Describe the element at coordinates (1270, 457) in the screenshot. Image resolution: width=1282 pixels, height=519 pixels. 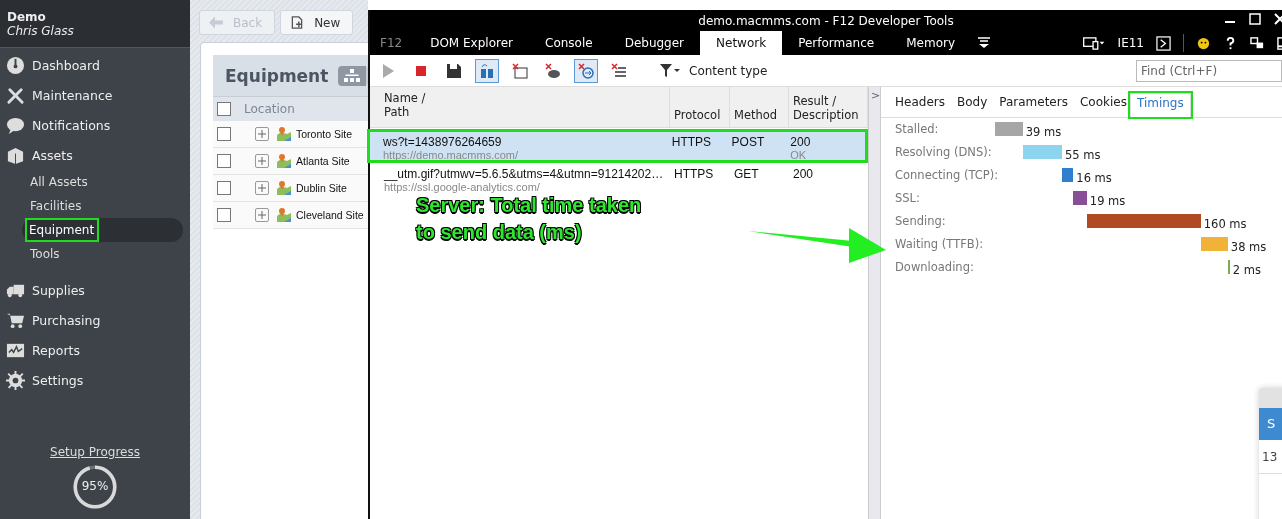
I see `card-cell: 13` at that location.